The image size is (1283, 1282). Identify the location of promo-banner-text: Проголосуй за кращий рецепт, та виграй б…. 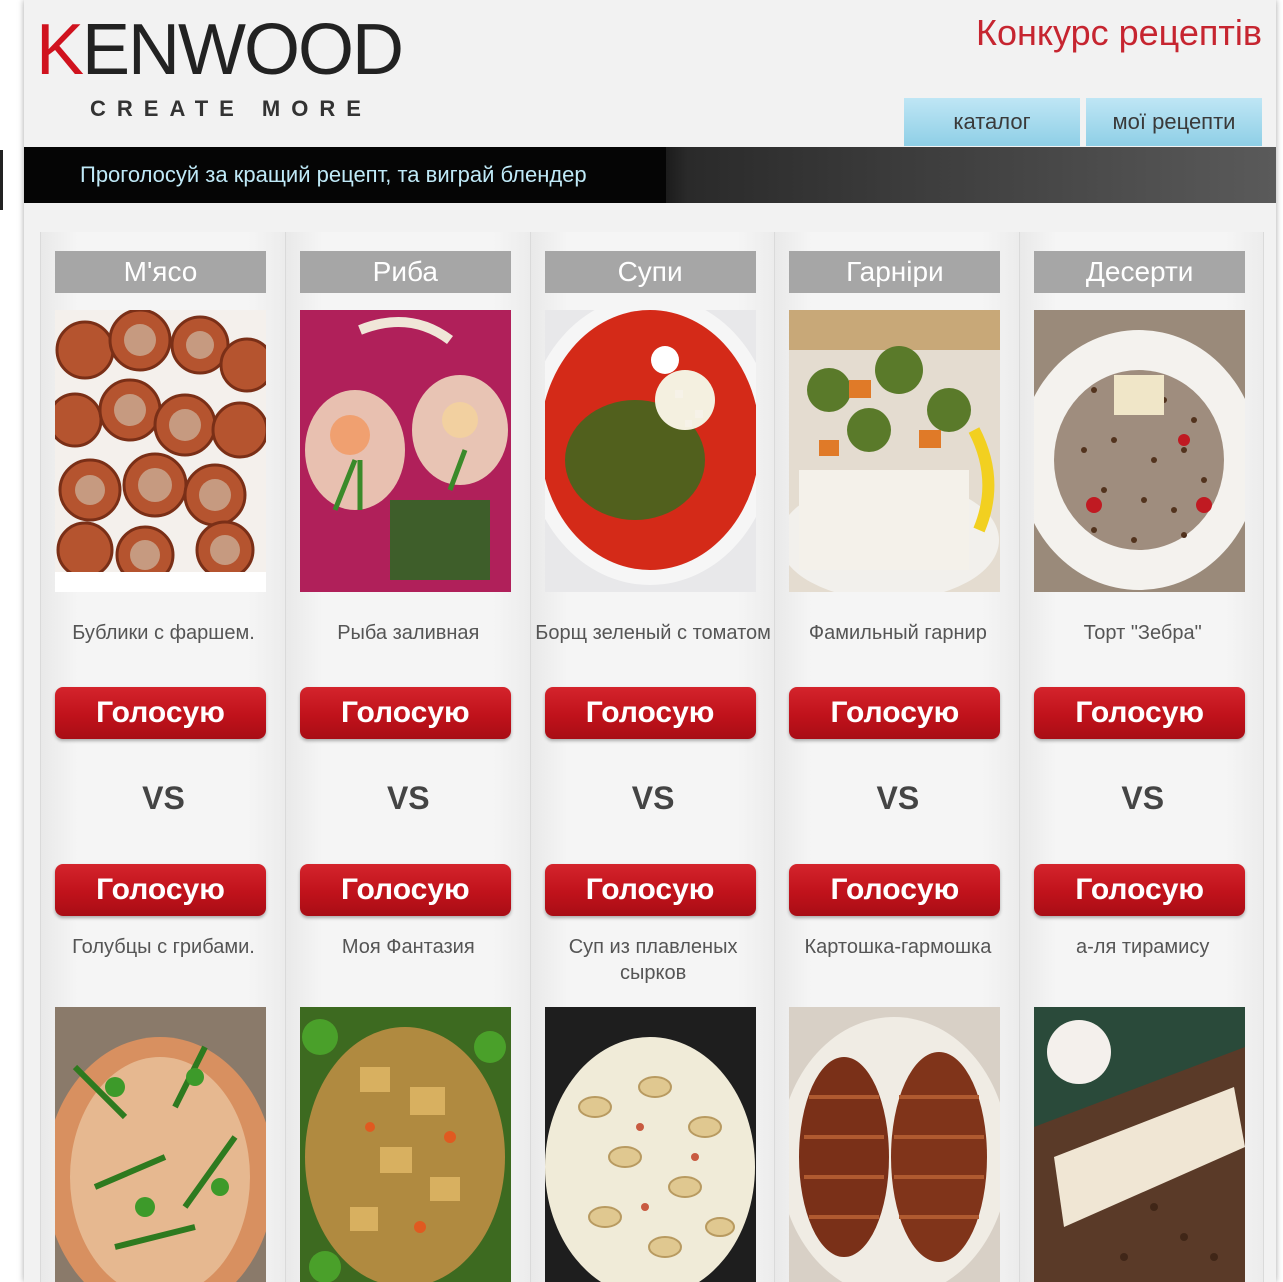
(333, 174).